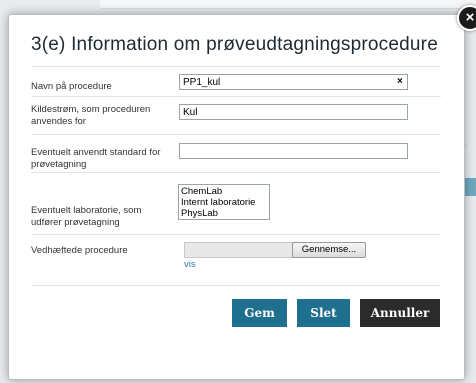 The image size is (476, 383). What do you see at coordinates (293, 151) in the screenshot?
I see `standard-input` at bounding box center [293, 151].